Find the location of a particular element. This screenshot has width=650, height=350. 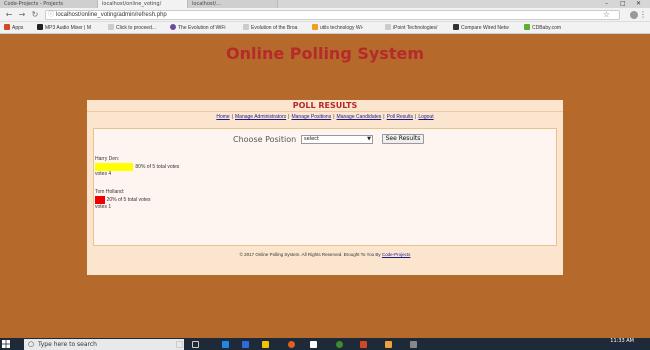

site-title: Online Polling System is located at coordinates (324, 53).